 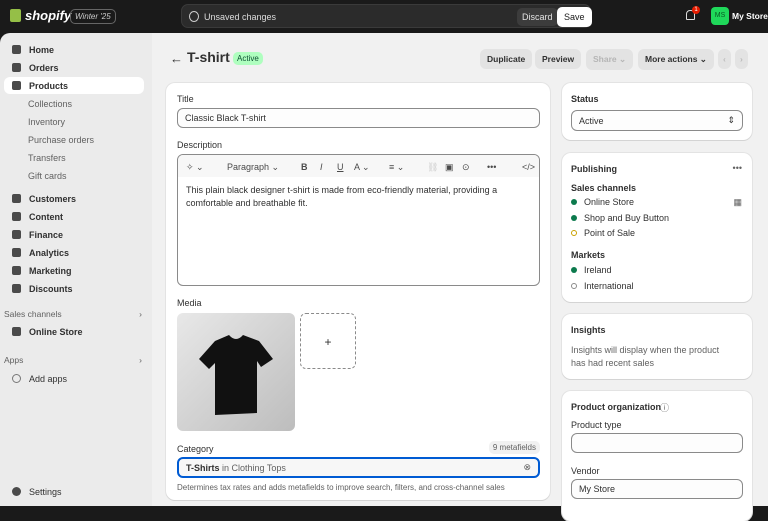 What do you see at coordinates (466, 167) in the screenshot?
I see `video-icon: ⊙` at bounding box center [466, 167].